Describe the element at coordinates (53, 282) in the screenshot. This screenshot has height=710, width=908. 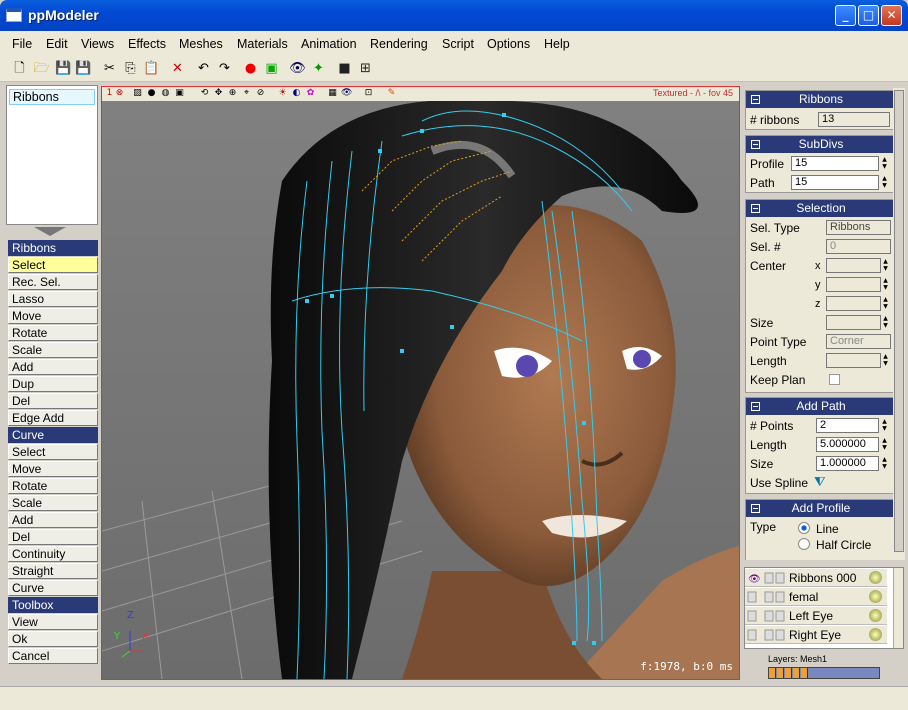
I see `ribbons-tool-button: Rec. Sel.` at that location.